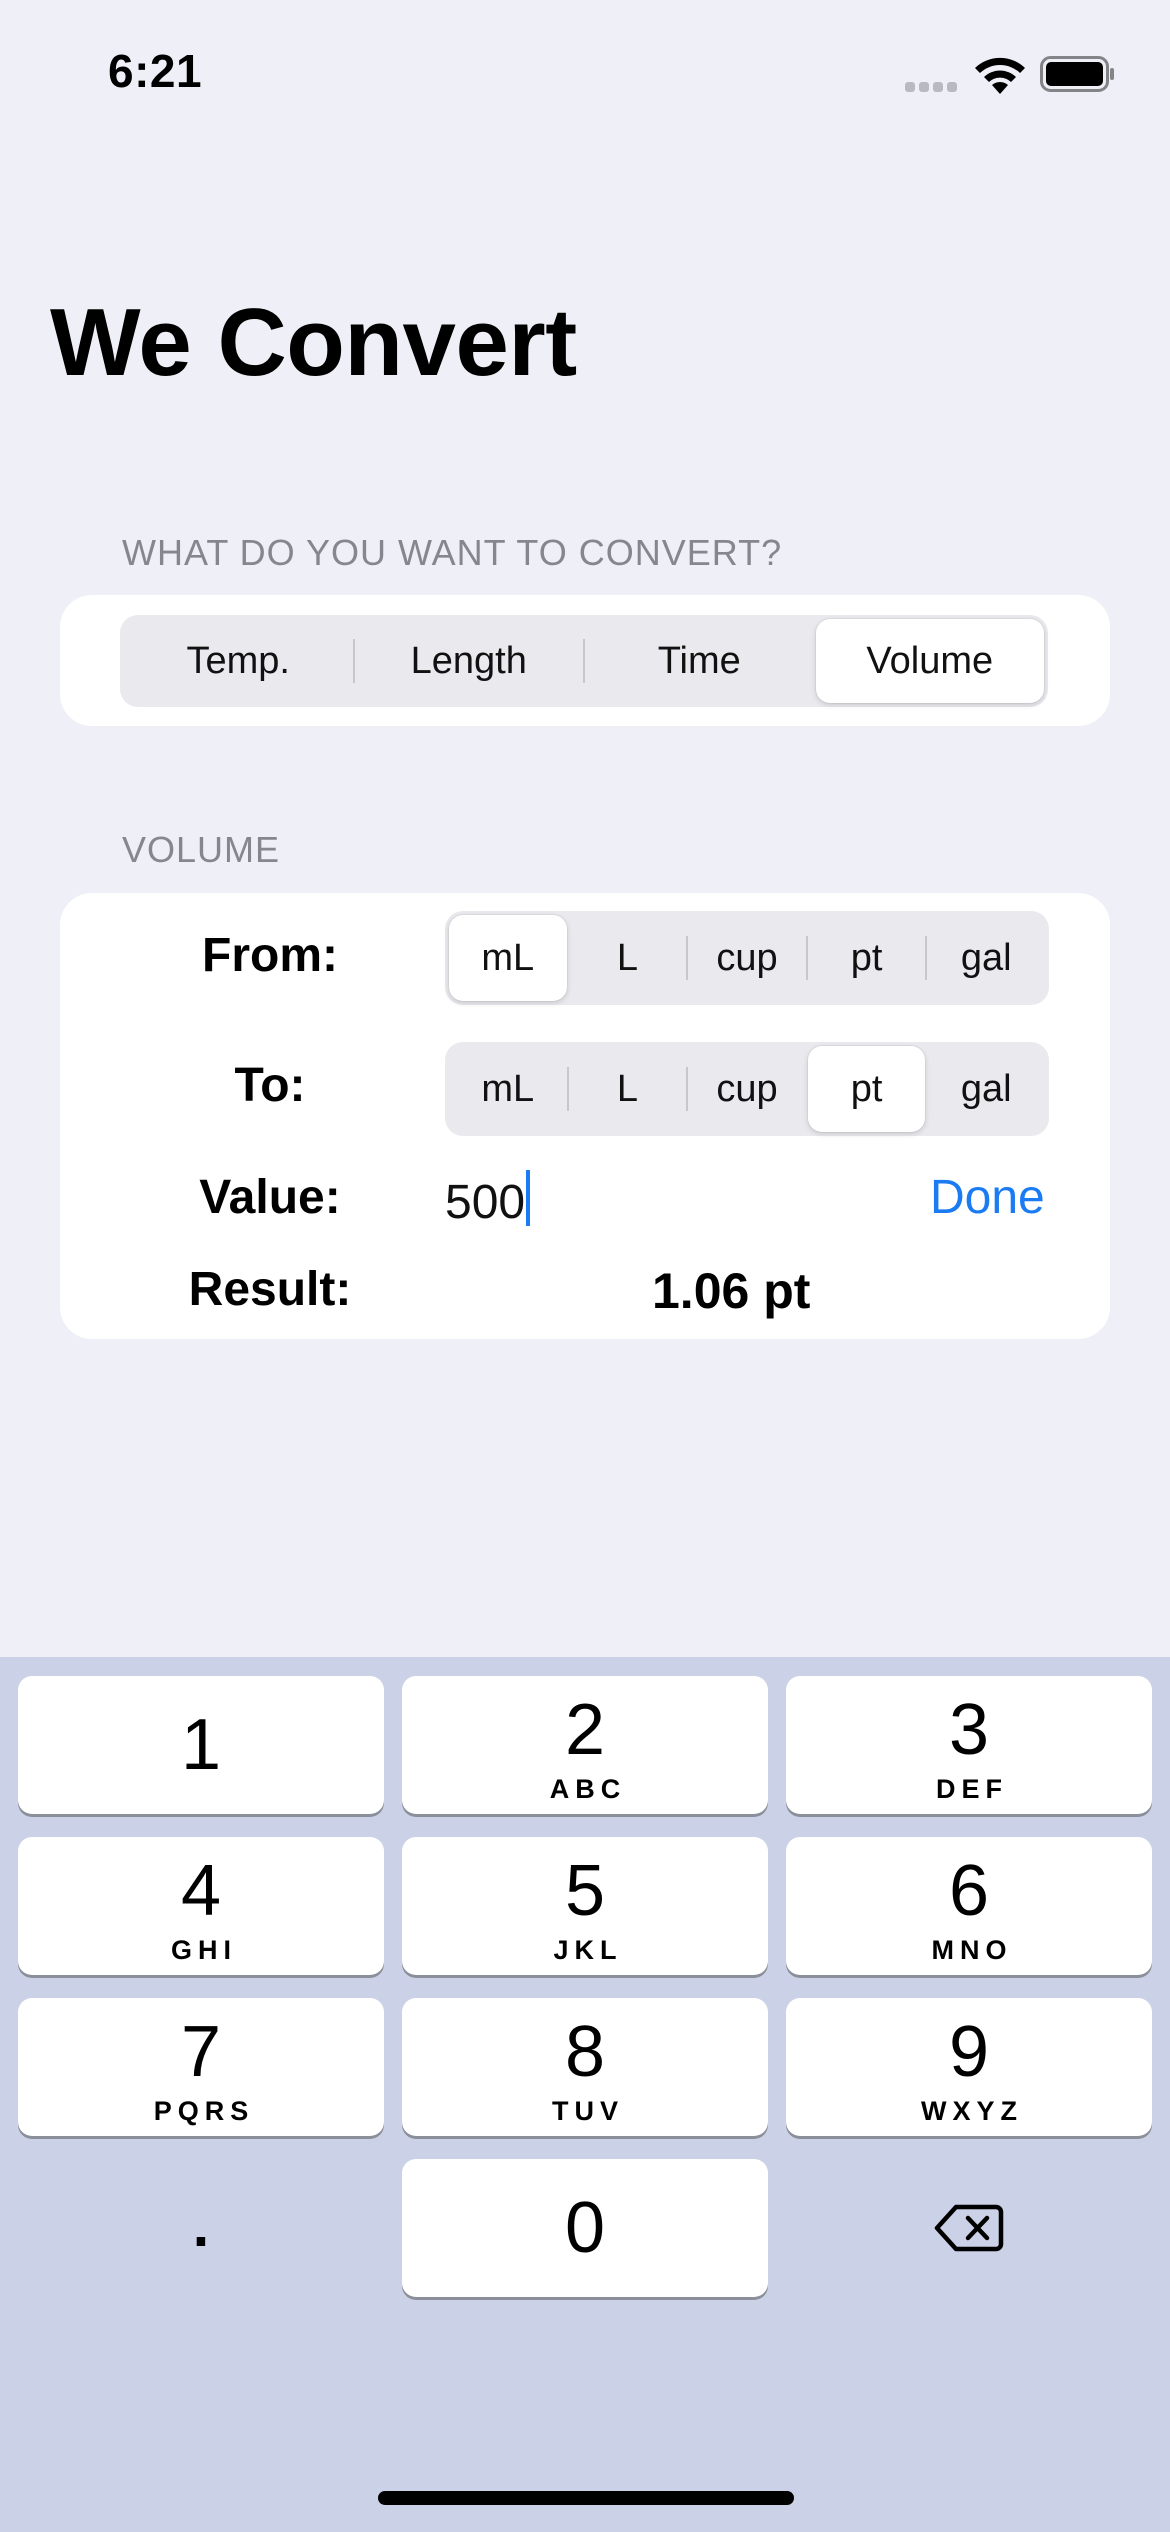  What do you see at coordinates (586, 2498) in the screenshot?
I see `home-indicator` at bounding box center [586, 2498].